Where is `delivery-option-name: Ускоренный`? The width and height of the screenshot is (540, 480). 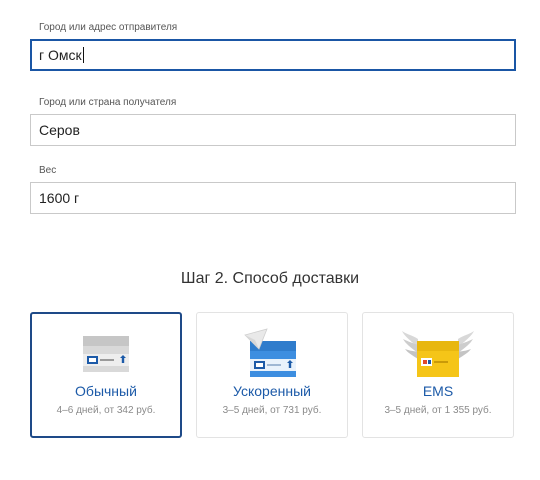 delivery-option-name: Ускоренный is located at coordinates (272, 391).